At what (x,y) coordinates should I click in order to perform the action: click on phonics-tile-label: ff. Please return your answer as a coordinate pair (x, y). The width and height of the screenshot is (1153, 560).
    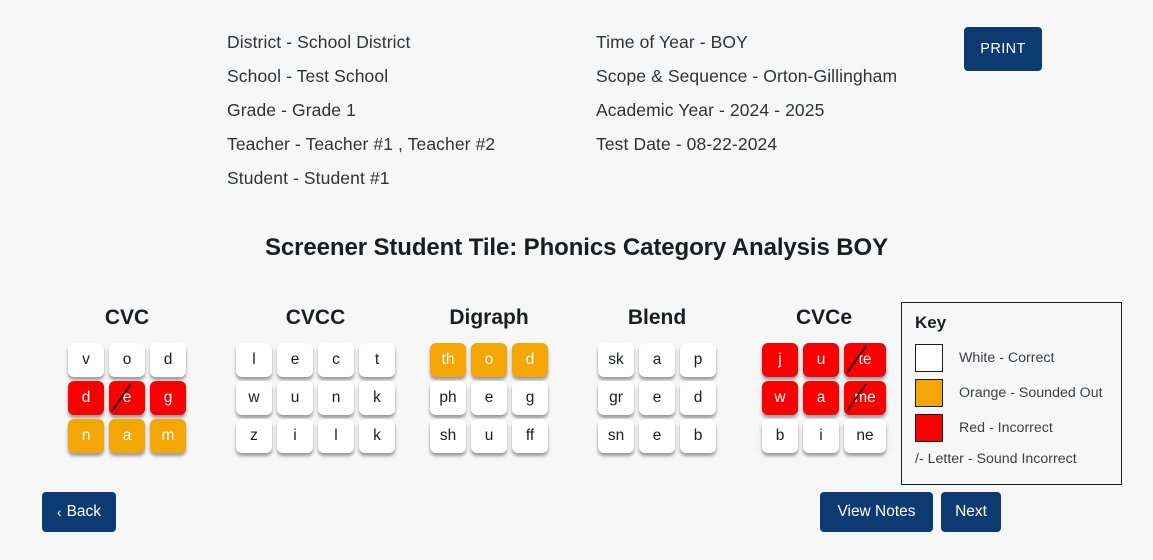
    Looking at the image, I should click on (530, 435).